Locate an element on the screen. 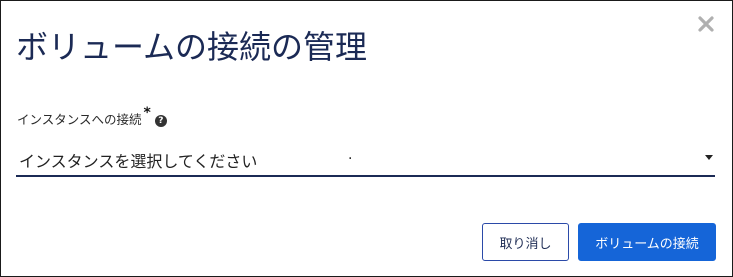 Image resolution: width=733 pixels, height=277 pixels. dialog-title: ボリュームの接続の管理 is located at coordinates (192, 47).